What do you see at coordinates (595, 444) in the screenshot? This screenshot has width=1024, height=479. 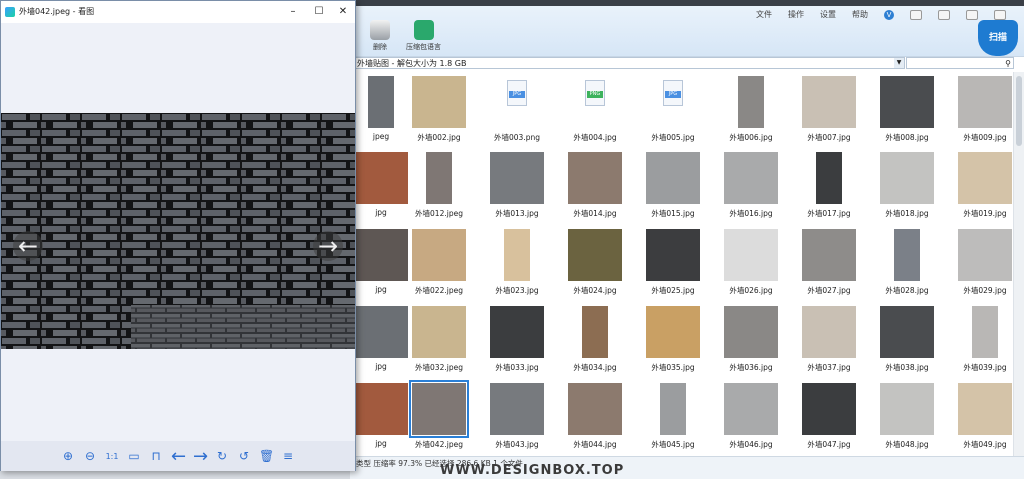 I see `file-name: 外墙044.jpg` at bounding box center [595, 444].